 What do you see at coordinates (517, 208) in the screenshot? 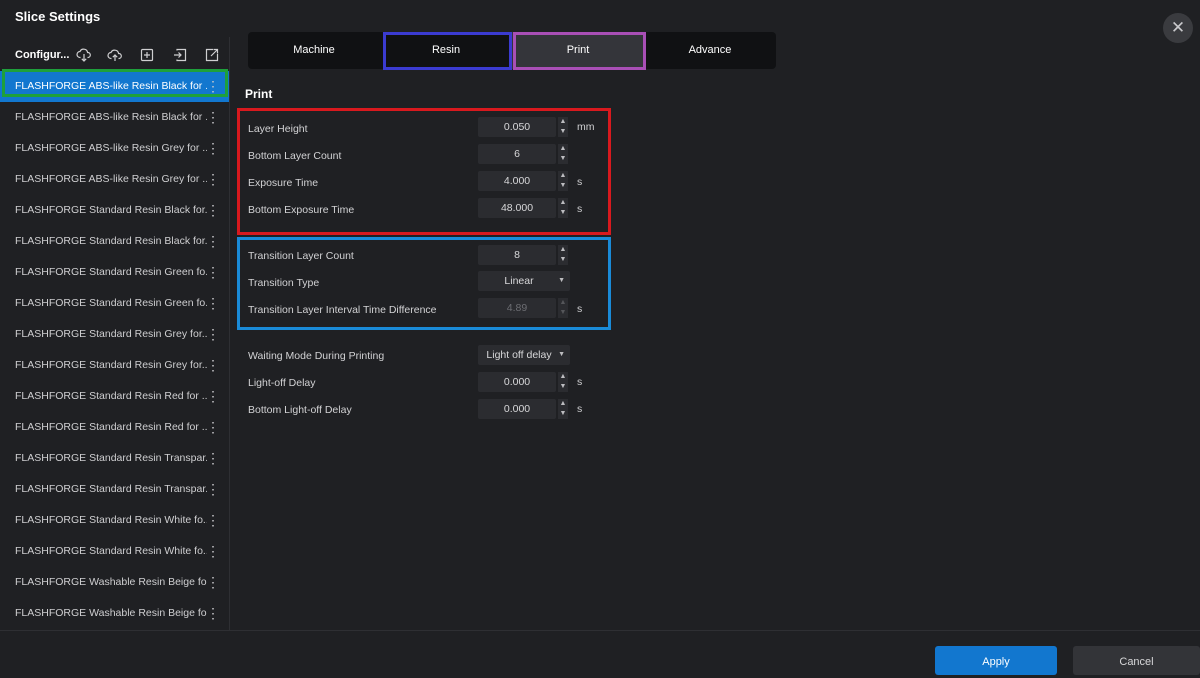
I see `bottom-exposure-time-input: 48.000` at bounding box center [517, 208].